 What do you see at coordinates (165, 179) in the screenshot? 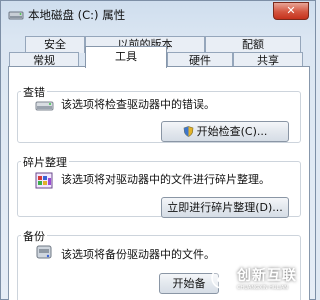
I see `defrag-description: 该选项将对驱动器中的文件进行碎片整理。` at bounding box center [165, 179].